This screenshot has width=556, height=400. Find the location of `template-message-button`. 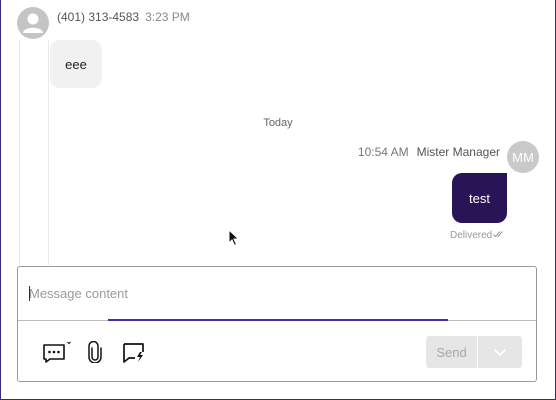

template-message-button is located at coordinates (57, 352).